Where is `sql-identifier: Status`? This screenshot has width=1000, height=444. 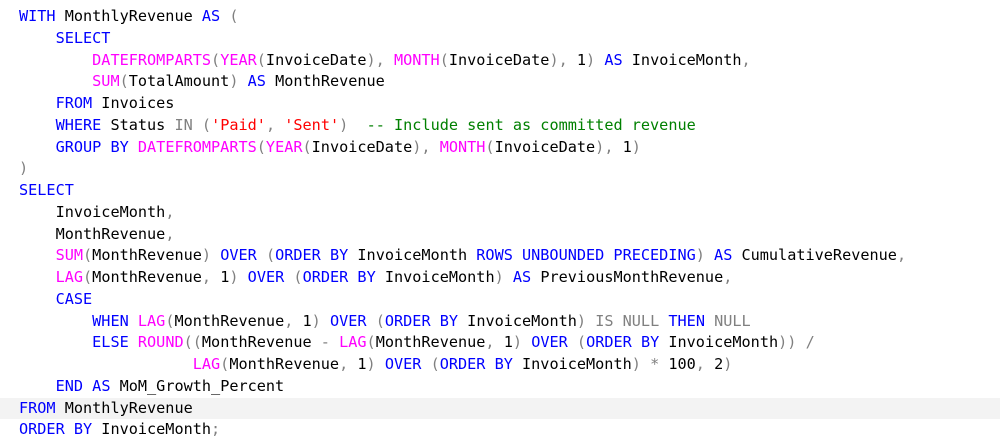
sql-identifier: Status is located at coordinates (138, 124).